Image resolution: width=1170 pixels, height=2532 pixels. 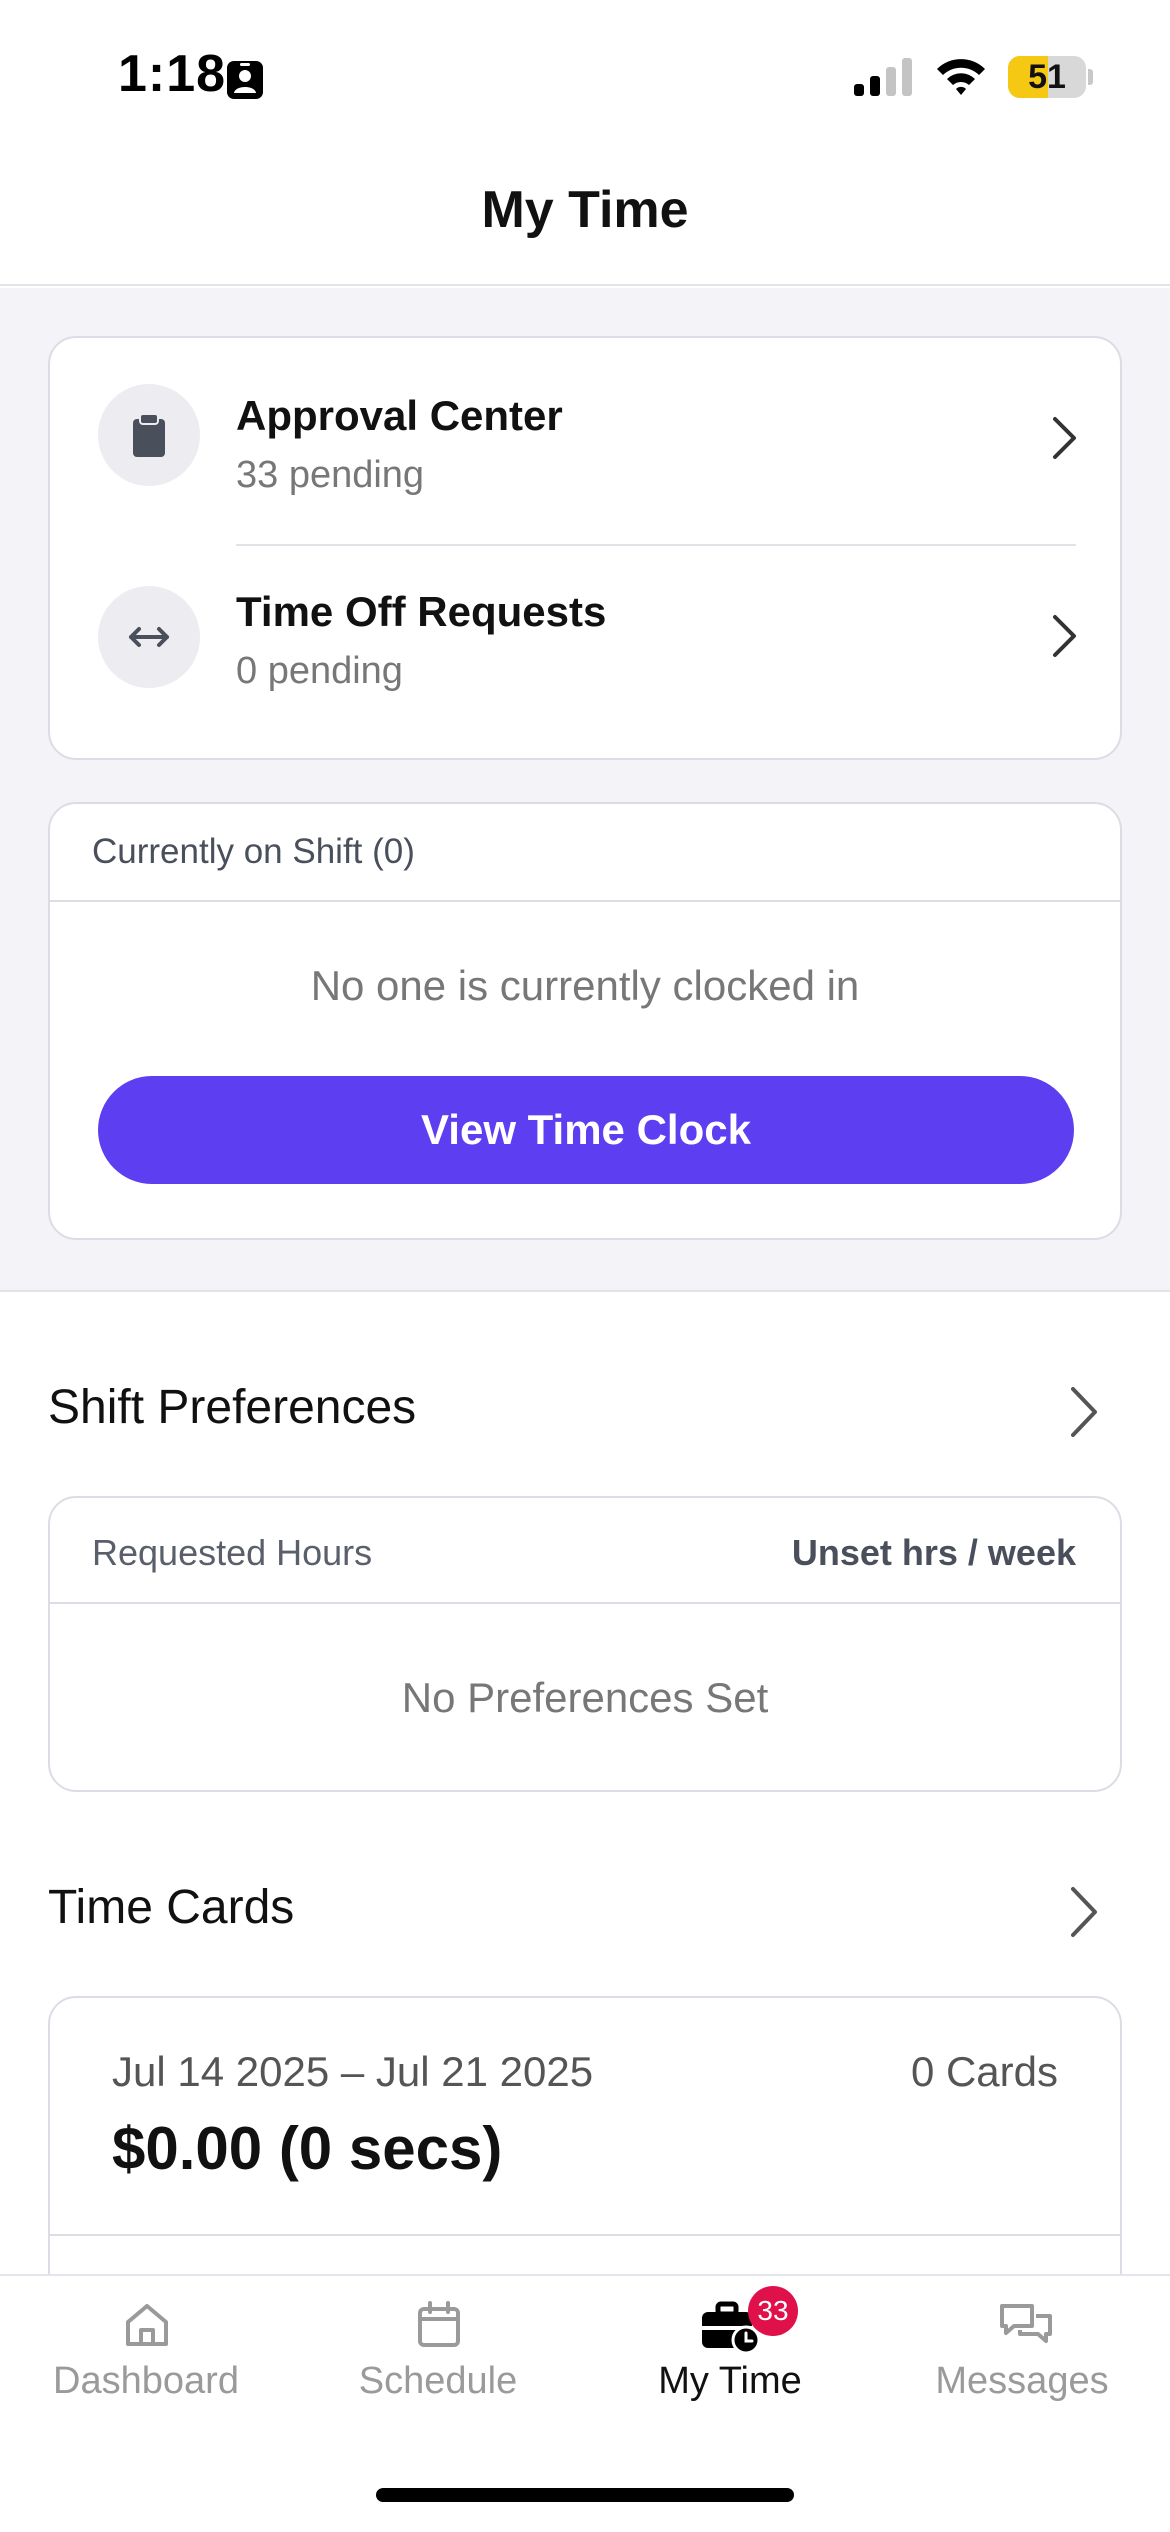 What do you see at coordinates (586, 1130) in the screenshot?
I see `view-time-clock-button: View Time Clock` at bounding box center [586, 1130].